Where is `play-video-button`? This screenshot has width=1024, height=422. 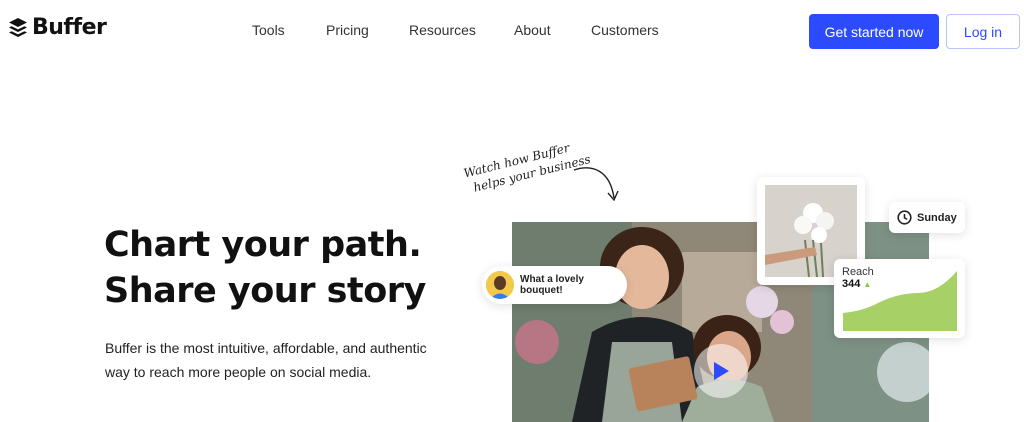 play-video-button is located at coordinates (721, 371).